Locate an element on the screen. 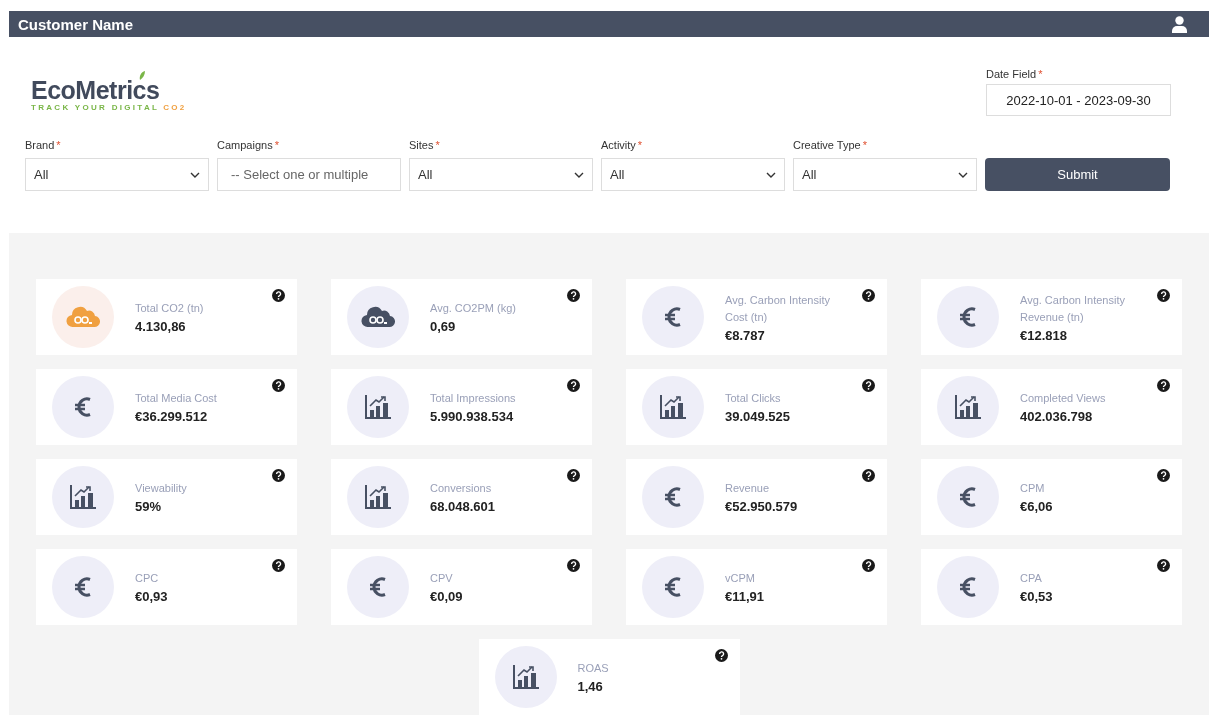 The width and height of the screenshot is (1209, 715). field-label: Campaigns is located at coordinates (245, 146).